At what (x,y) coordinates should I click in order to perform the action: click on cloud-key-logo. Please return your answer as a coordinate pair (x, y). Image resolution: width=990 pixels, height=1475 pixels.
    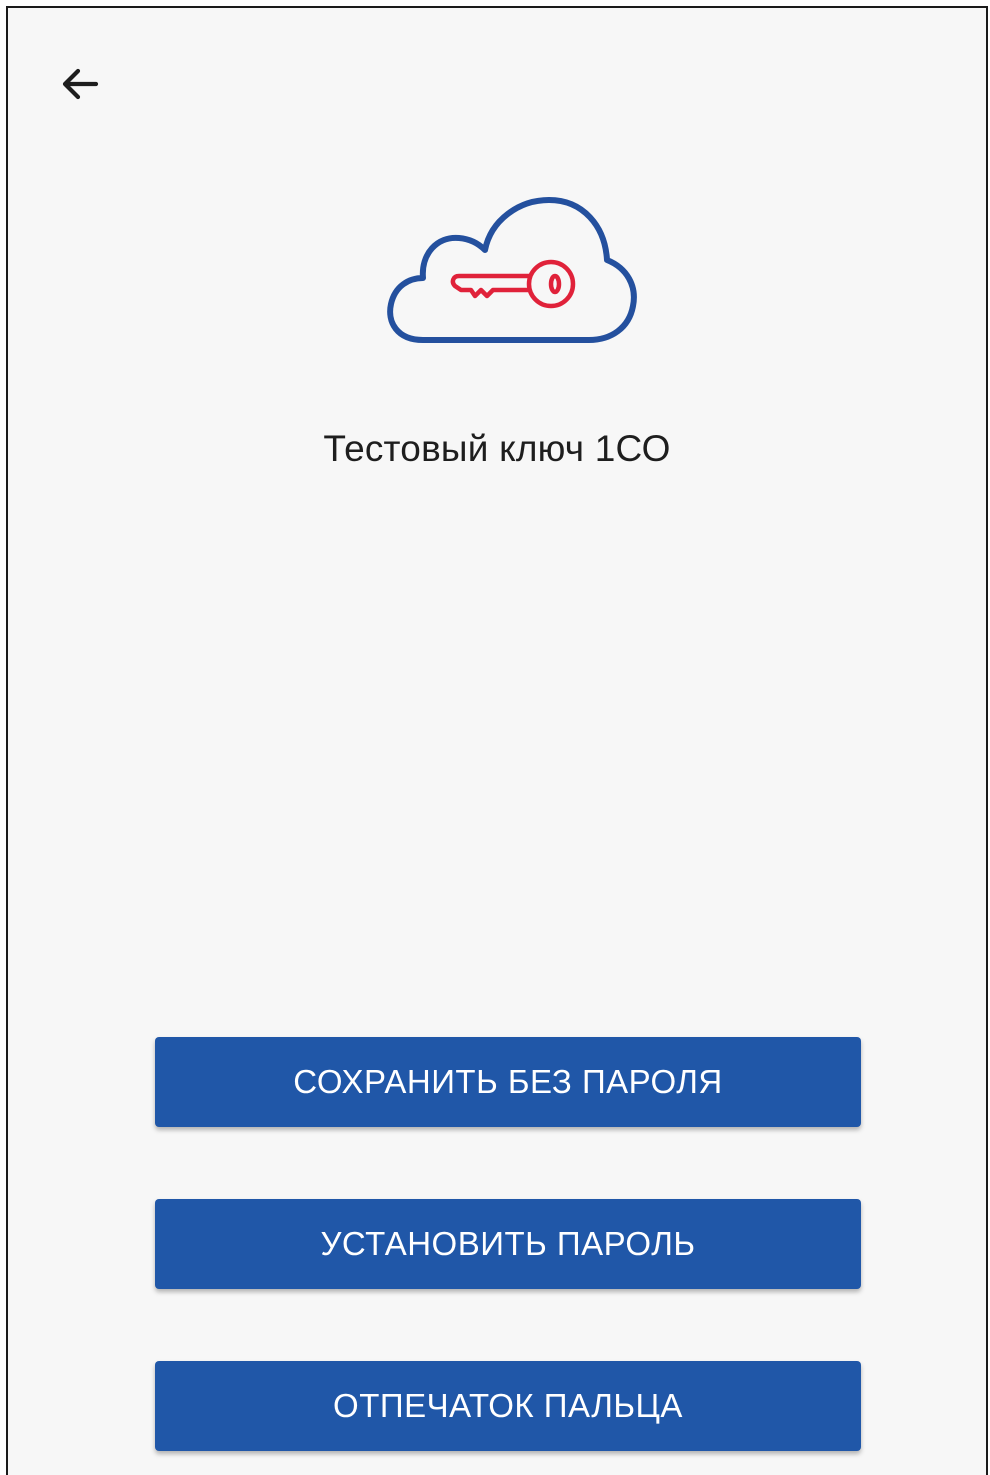
    Looking at the image, I should click on (511, 270).